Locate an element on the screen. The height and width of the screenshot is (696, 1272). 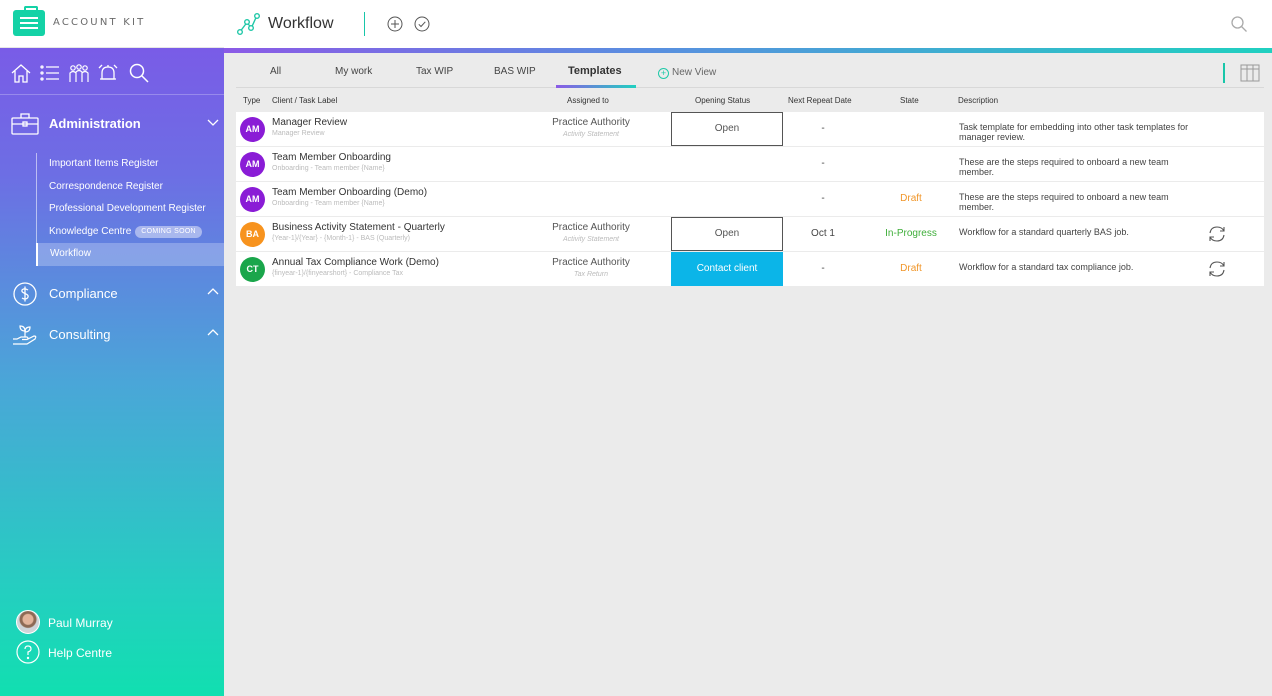
help-centre-link: Help Centre is located at coordinates (114, 653).